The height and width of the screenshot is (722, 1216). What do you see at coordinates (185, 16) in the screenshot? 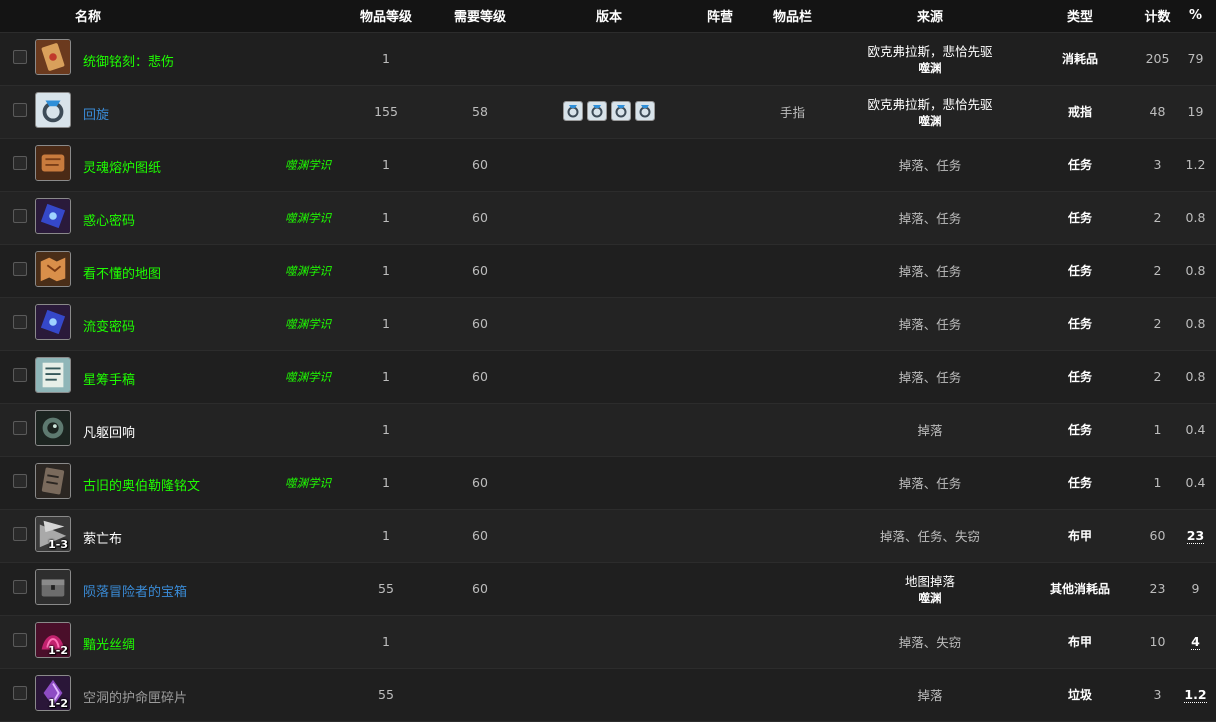
I see `header-name: 名称` at bounding box center [185, 16].